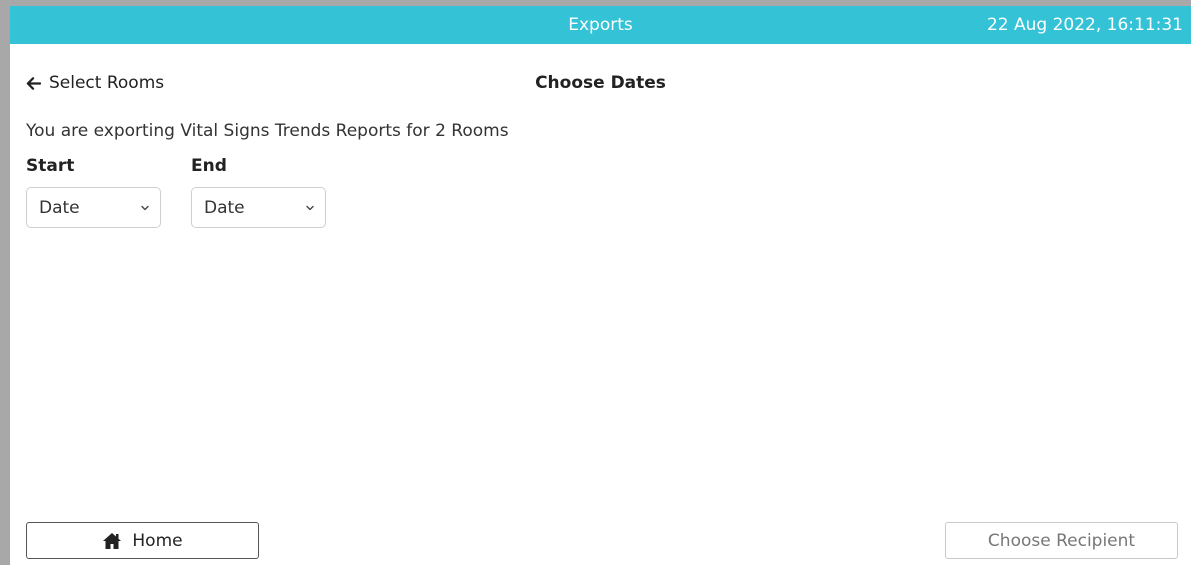 The height and width of the screenshot is (565, 1191). Describe the element at coordinates (59, 208) in the screenshot. I see `start-date-value: Date` at that location.